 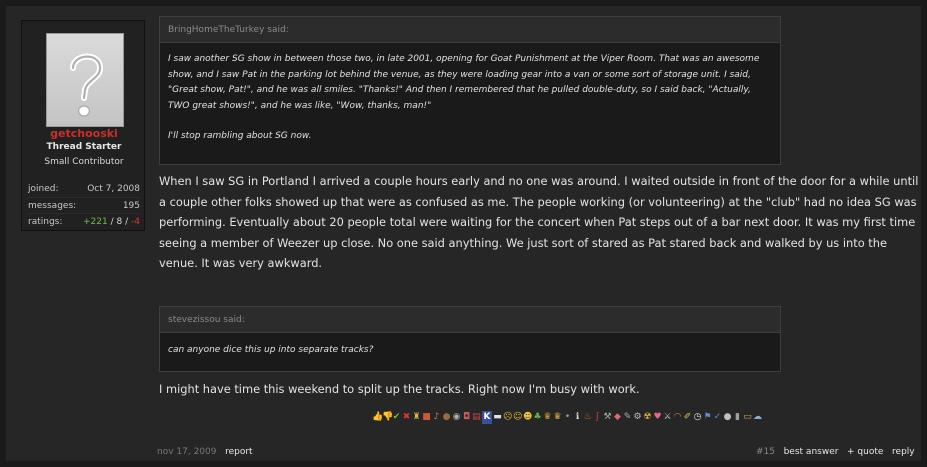 I want to click on disc-icon: ◉, so click(x=456, y=417).